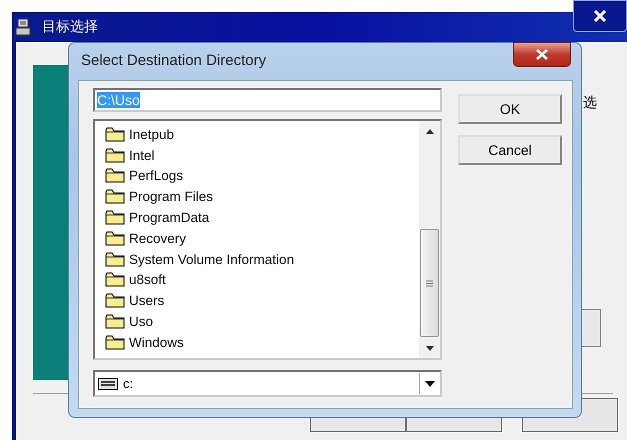 This screenshot has height=440, width=627. What do you see at coordinates (141, 322) in the screenshot?
I see `folder-item: Uso` at bounding box center [141, 322].